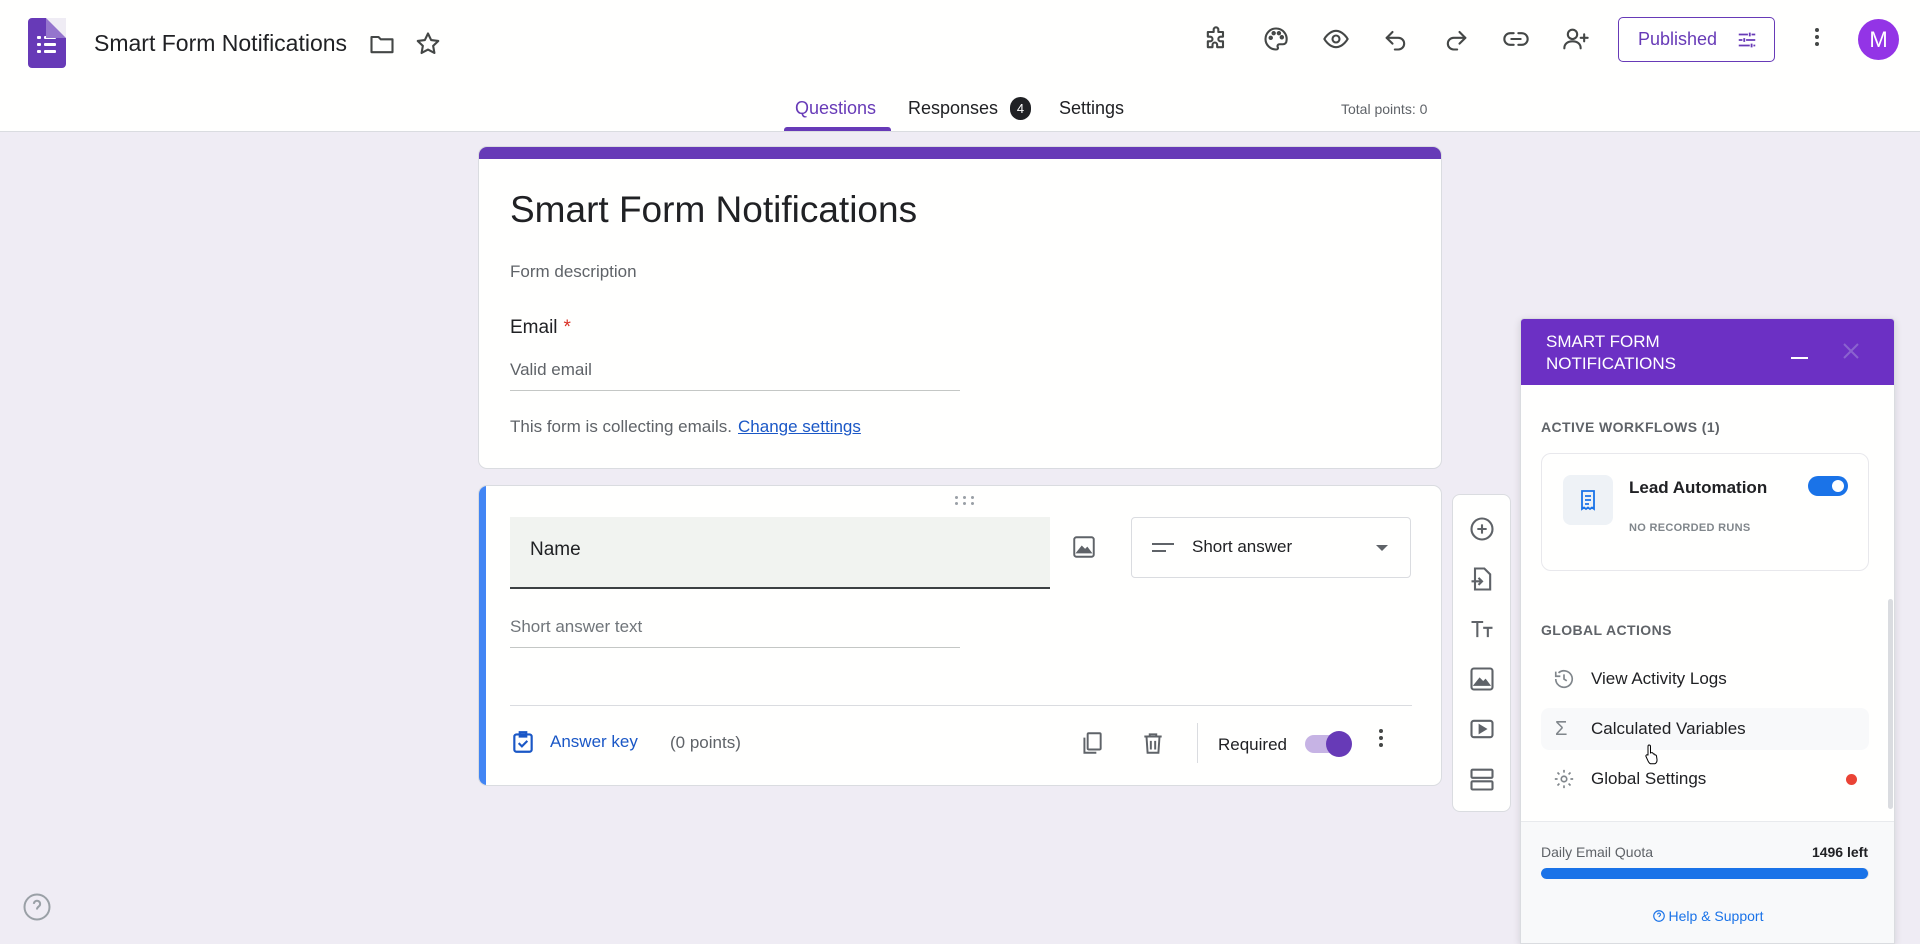 Image resolution: width=1920 pixels, height=944 pixels. Describe the element at coordinates (1252, 744) in the screenshot. I see `required-label: Required` at that location.